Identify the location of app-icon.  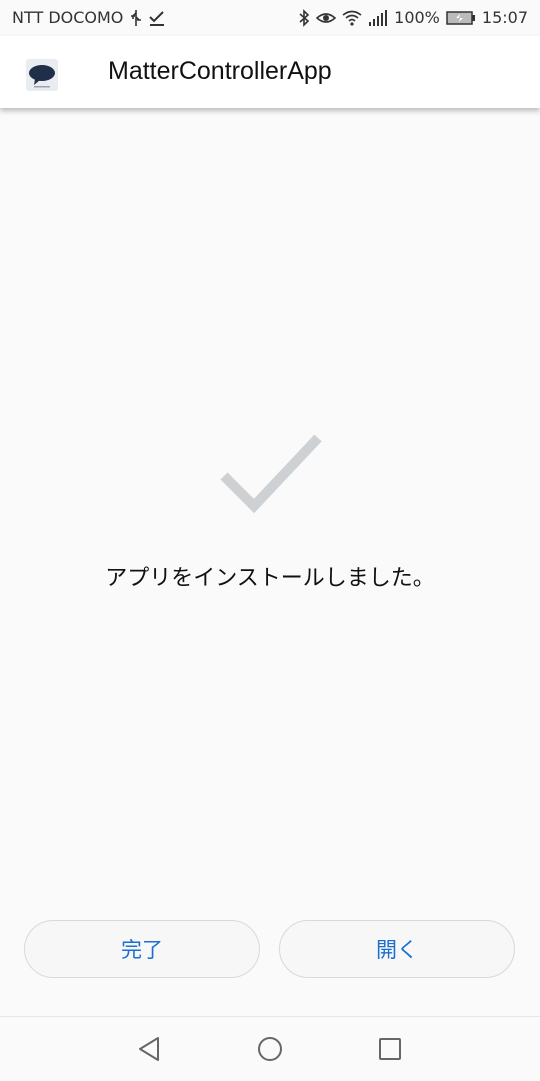
(42, 75).